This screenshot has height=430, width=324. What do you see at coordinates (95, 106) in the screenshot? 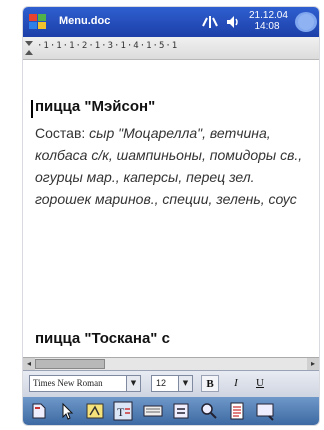
I see `heading-pizza-meyson: пицца "Мэйсон"` at bounding box center [95, 106].